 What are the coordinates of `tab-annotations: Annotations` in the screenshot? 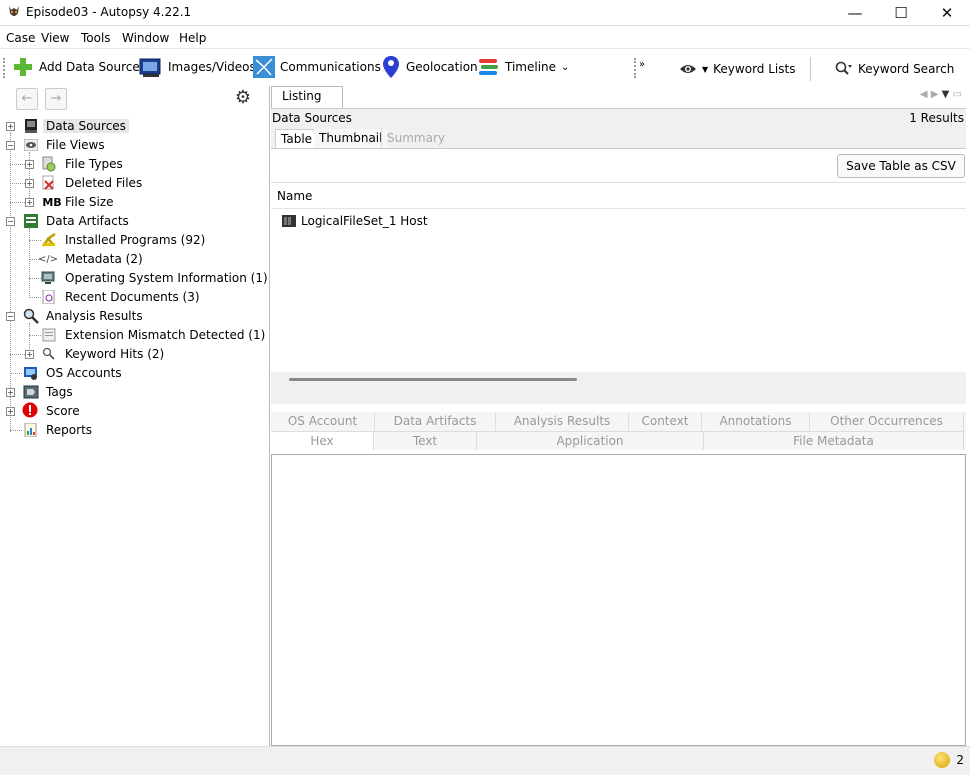 It's located at (756, 421).